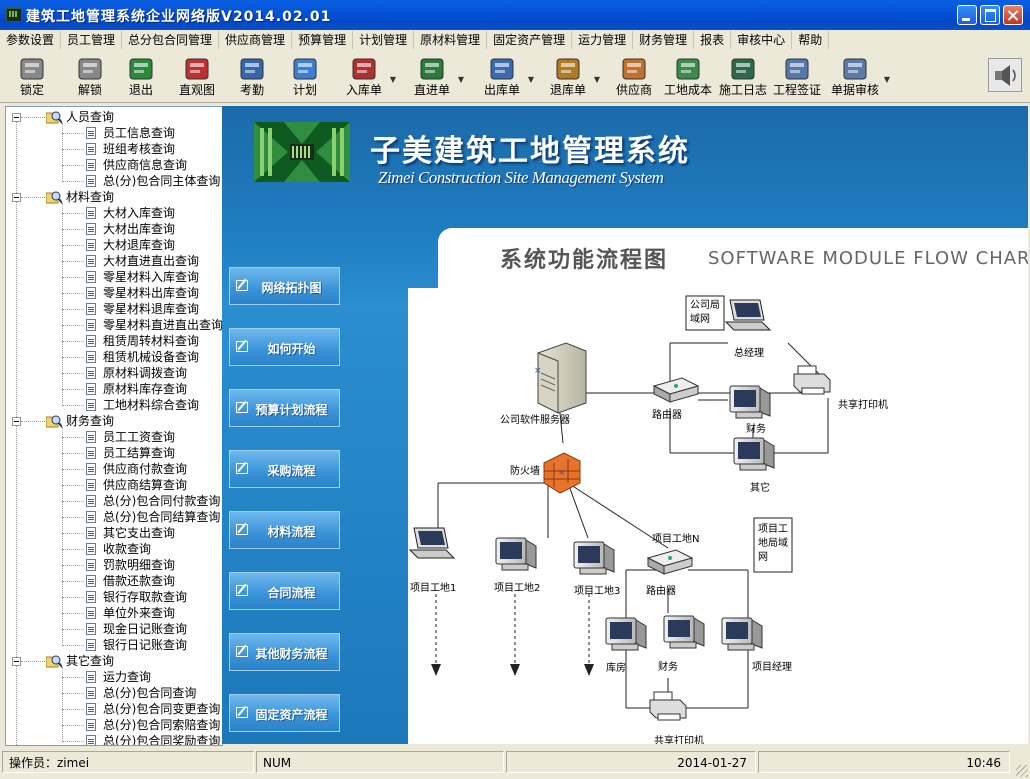  What do you see at coordinates (145, 469) in the screenshot?
I see `tree-item: 供应商付款查询` at bounding box center [145, 469].